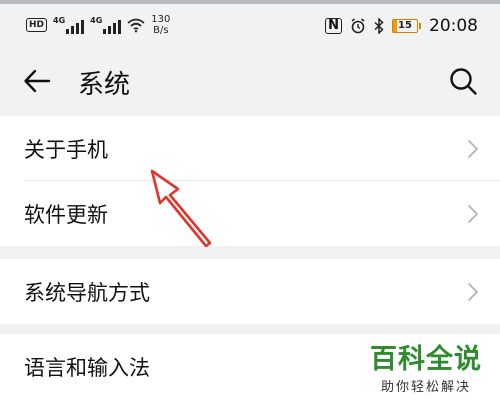  What do you see at coordinates (333, 26) in the screenshot?
I see `nfc-icon: N` at bounding box center [333, 26].